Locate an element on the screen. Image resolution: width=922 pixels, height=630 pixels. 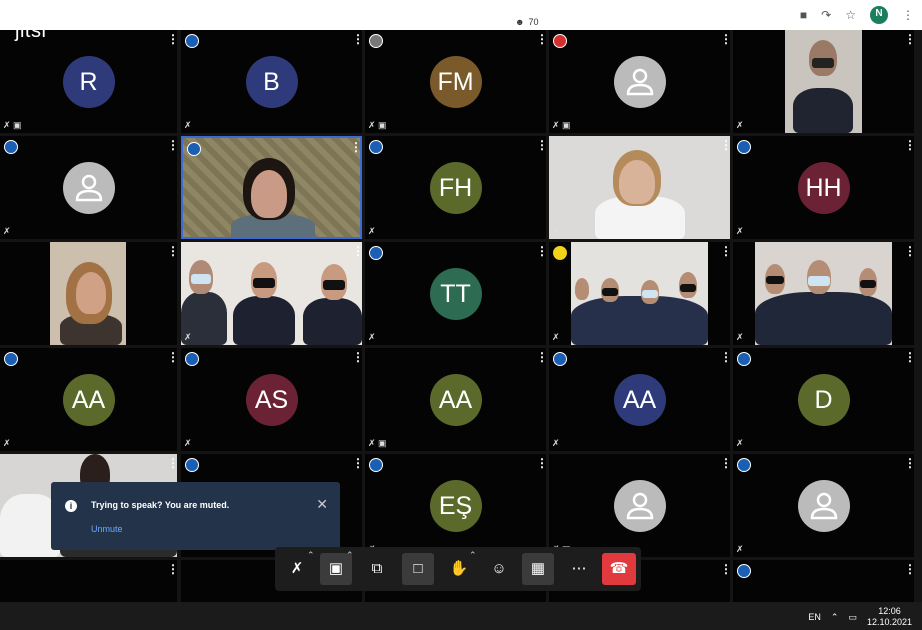
participant-tile: HH ⋮ ✗ is located at coordinates (823, 187).